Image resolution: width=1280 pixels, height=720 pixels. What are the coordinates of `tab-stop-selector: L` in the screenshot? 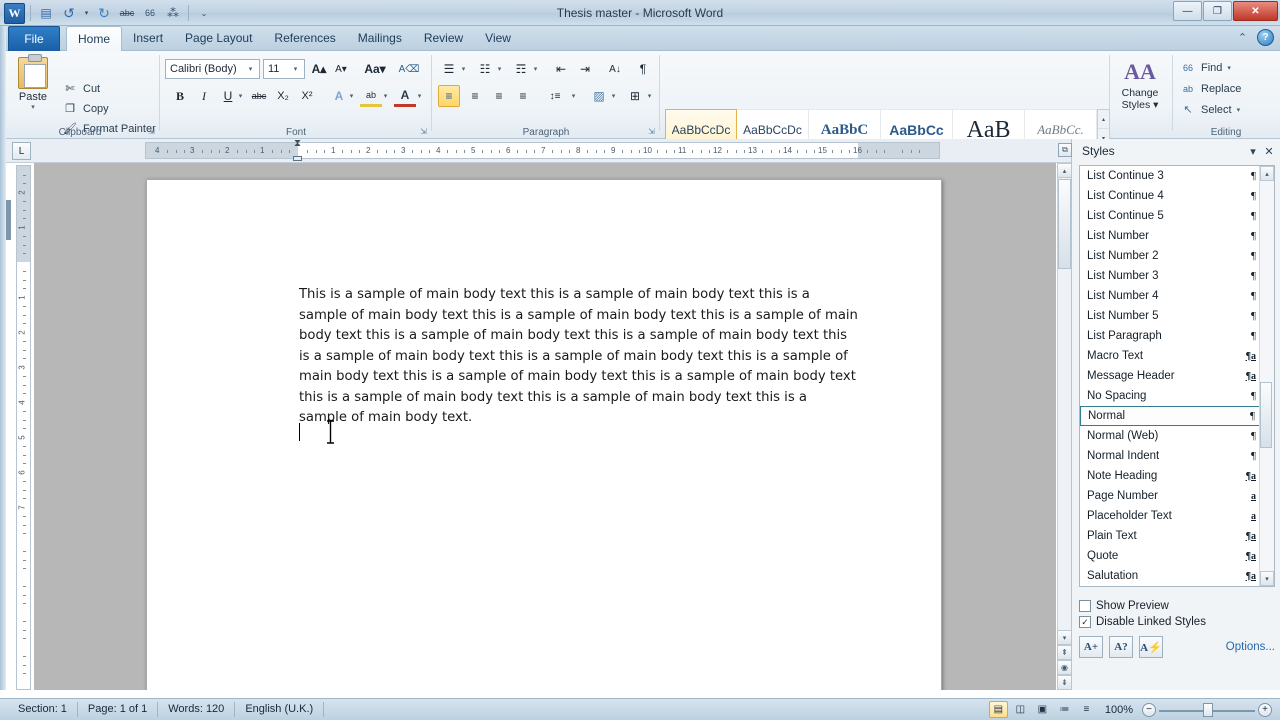 It's located at (21, 151).